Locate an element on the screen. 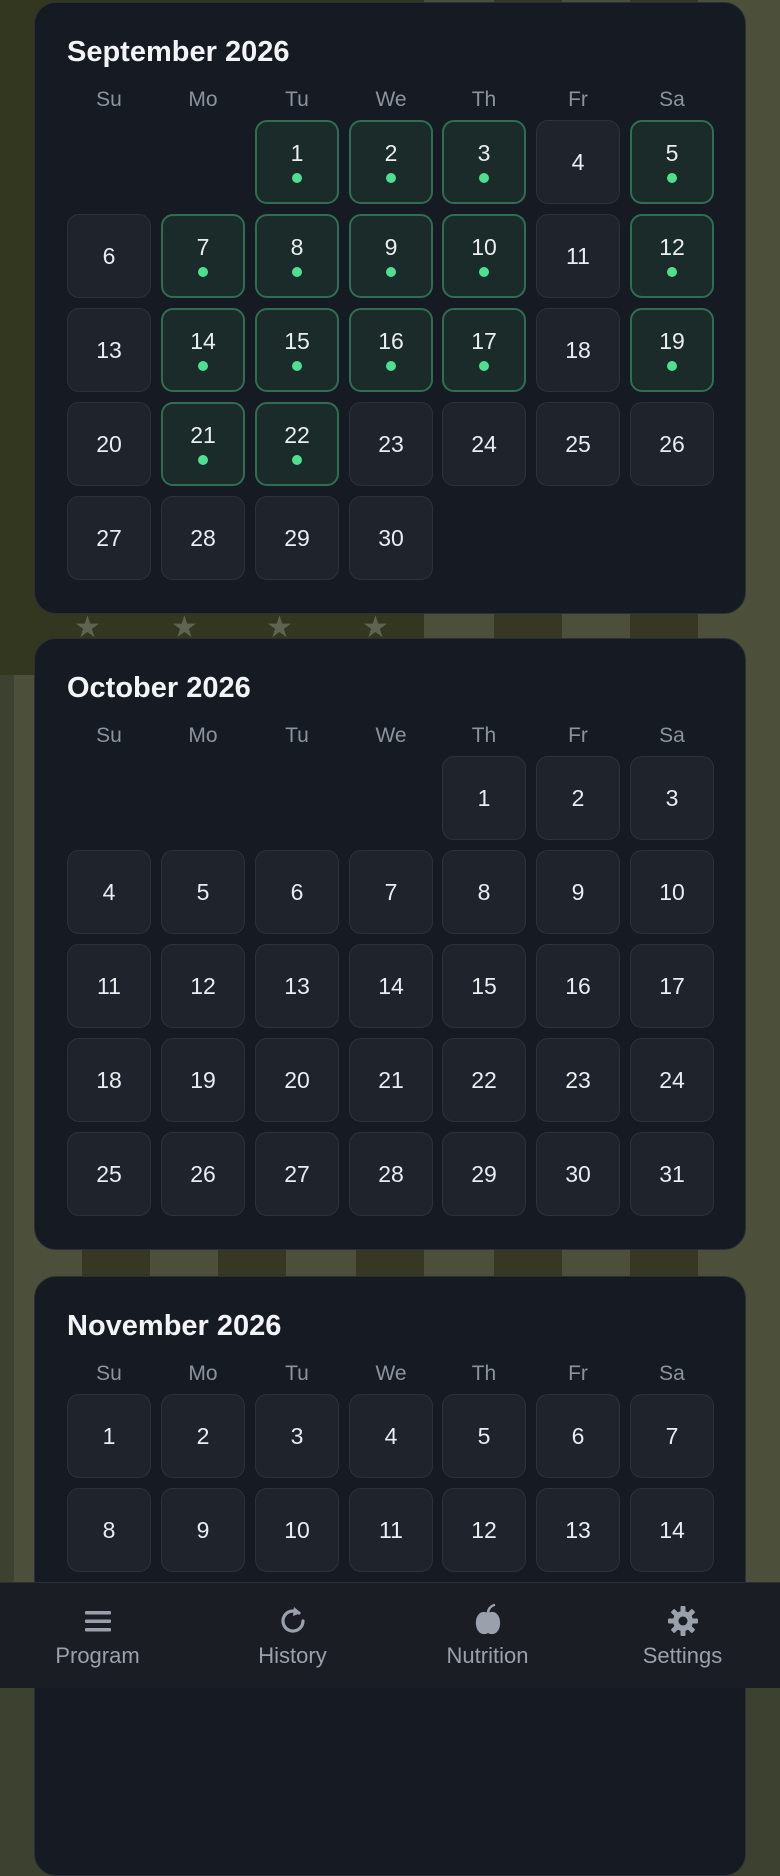  weekday-header: Th is located at coordinates (484, 735).